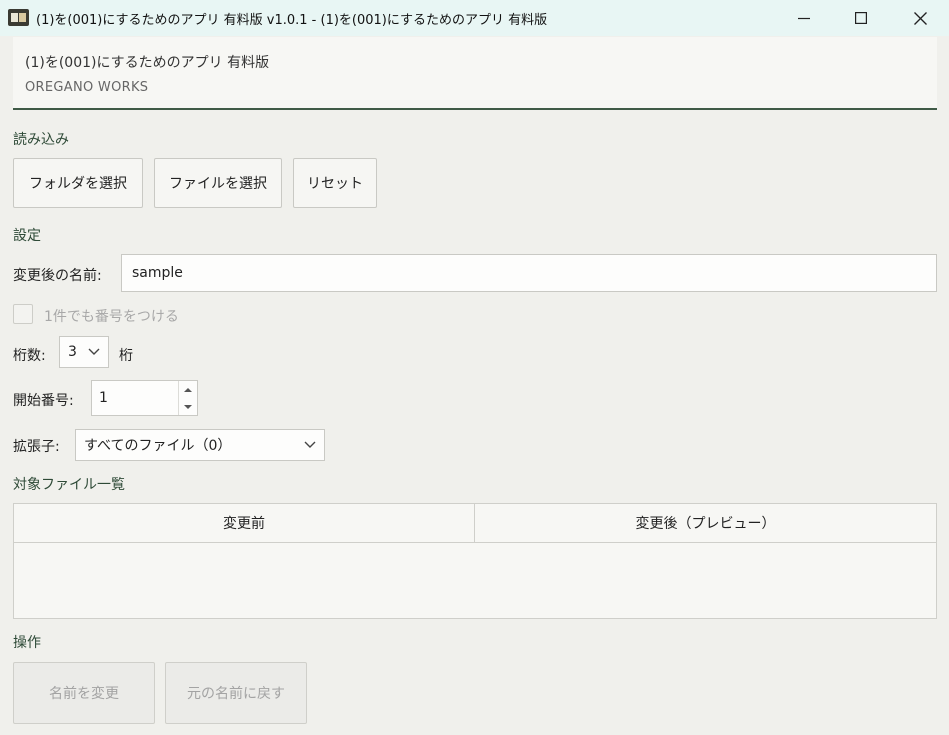 This screenshot has height=735, width=949. What do you see at coordinates (43, 401) in the screenshot?
I see `start-number-label: 開始番号:` at bounding box center [43, 401].